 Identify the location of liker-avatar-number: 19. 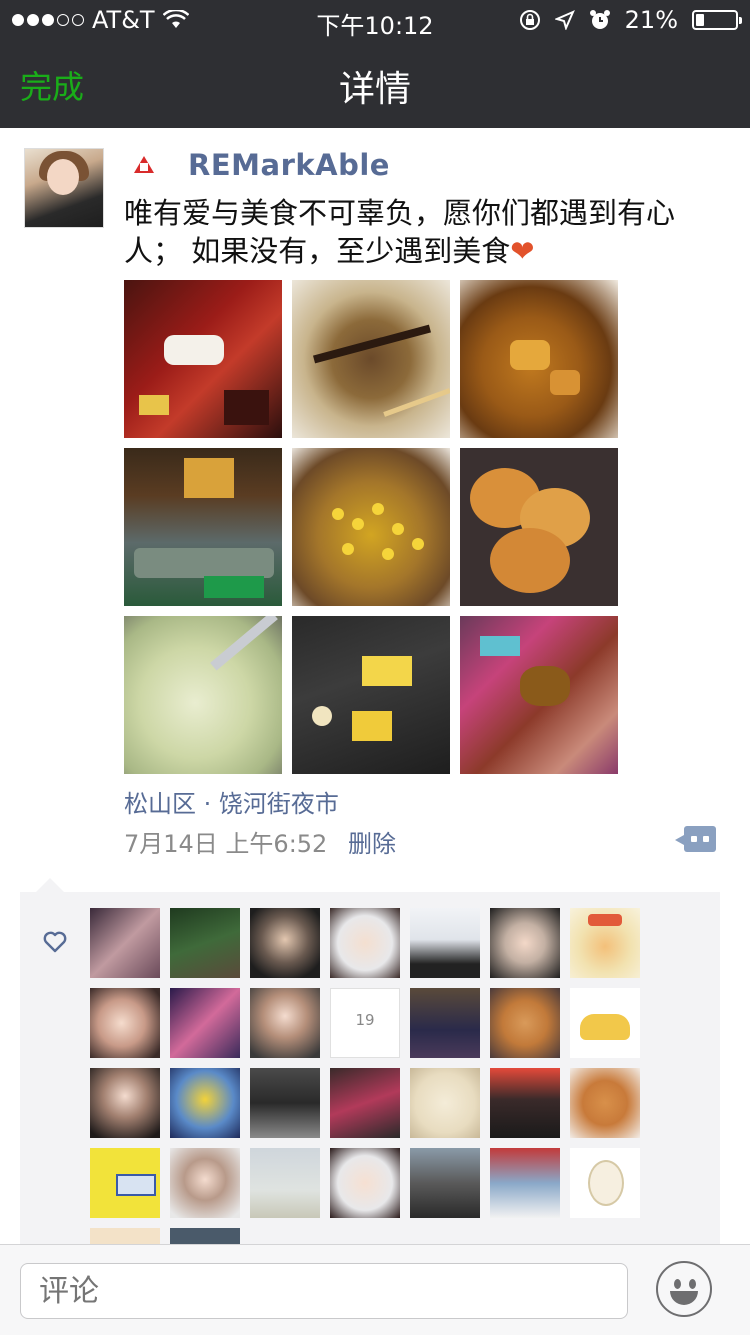
(365, 1020).